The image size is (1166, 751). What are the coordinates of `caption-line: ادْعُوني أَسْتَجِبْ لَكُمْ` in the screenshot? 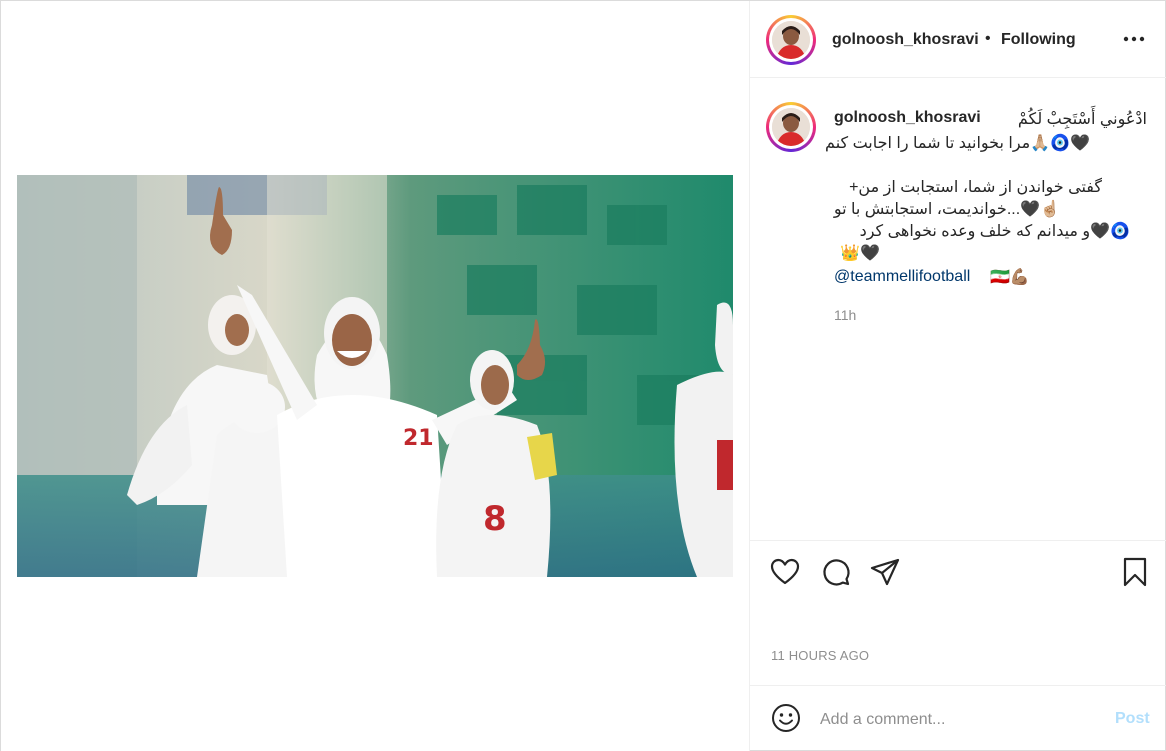 It's located at (1082, 119).